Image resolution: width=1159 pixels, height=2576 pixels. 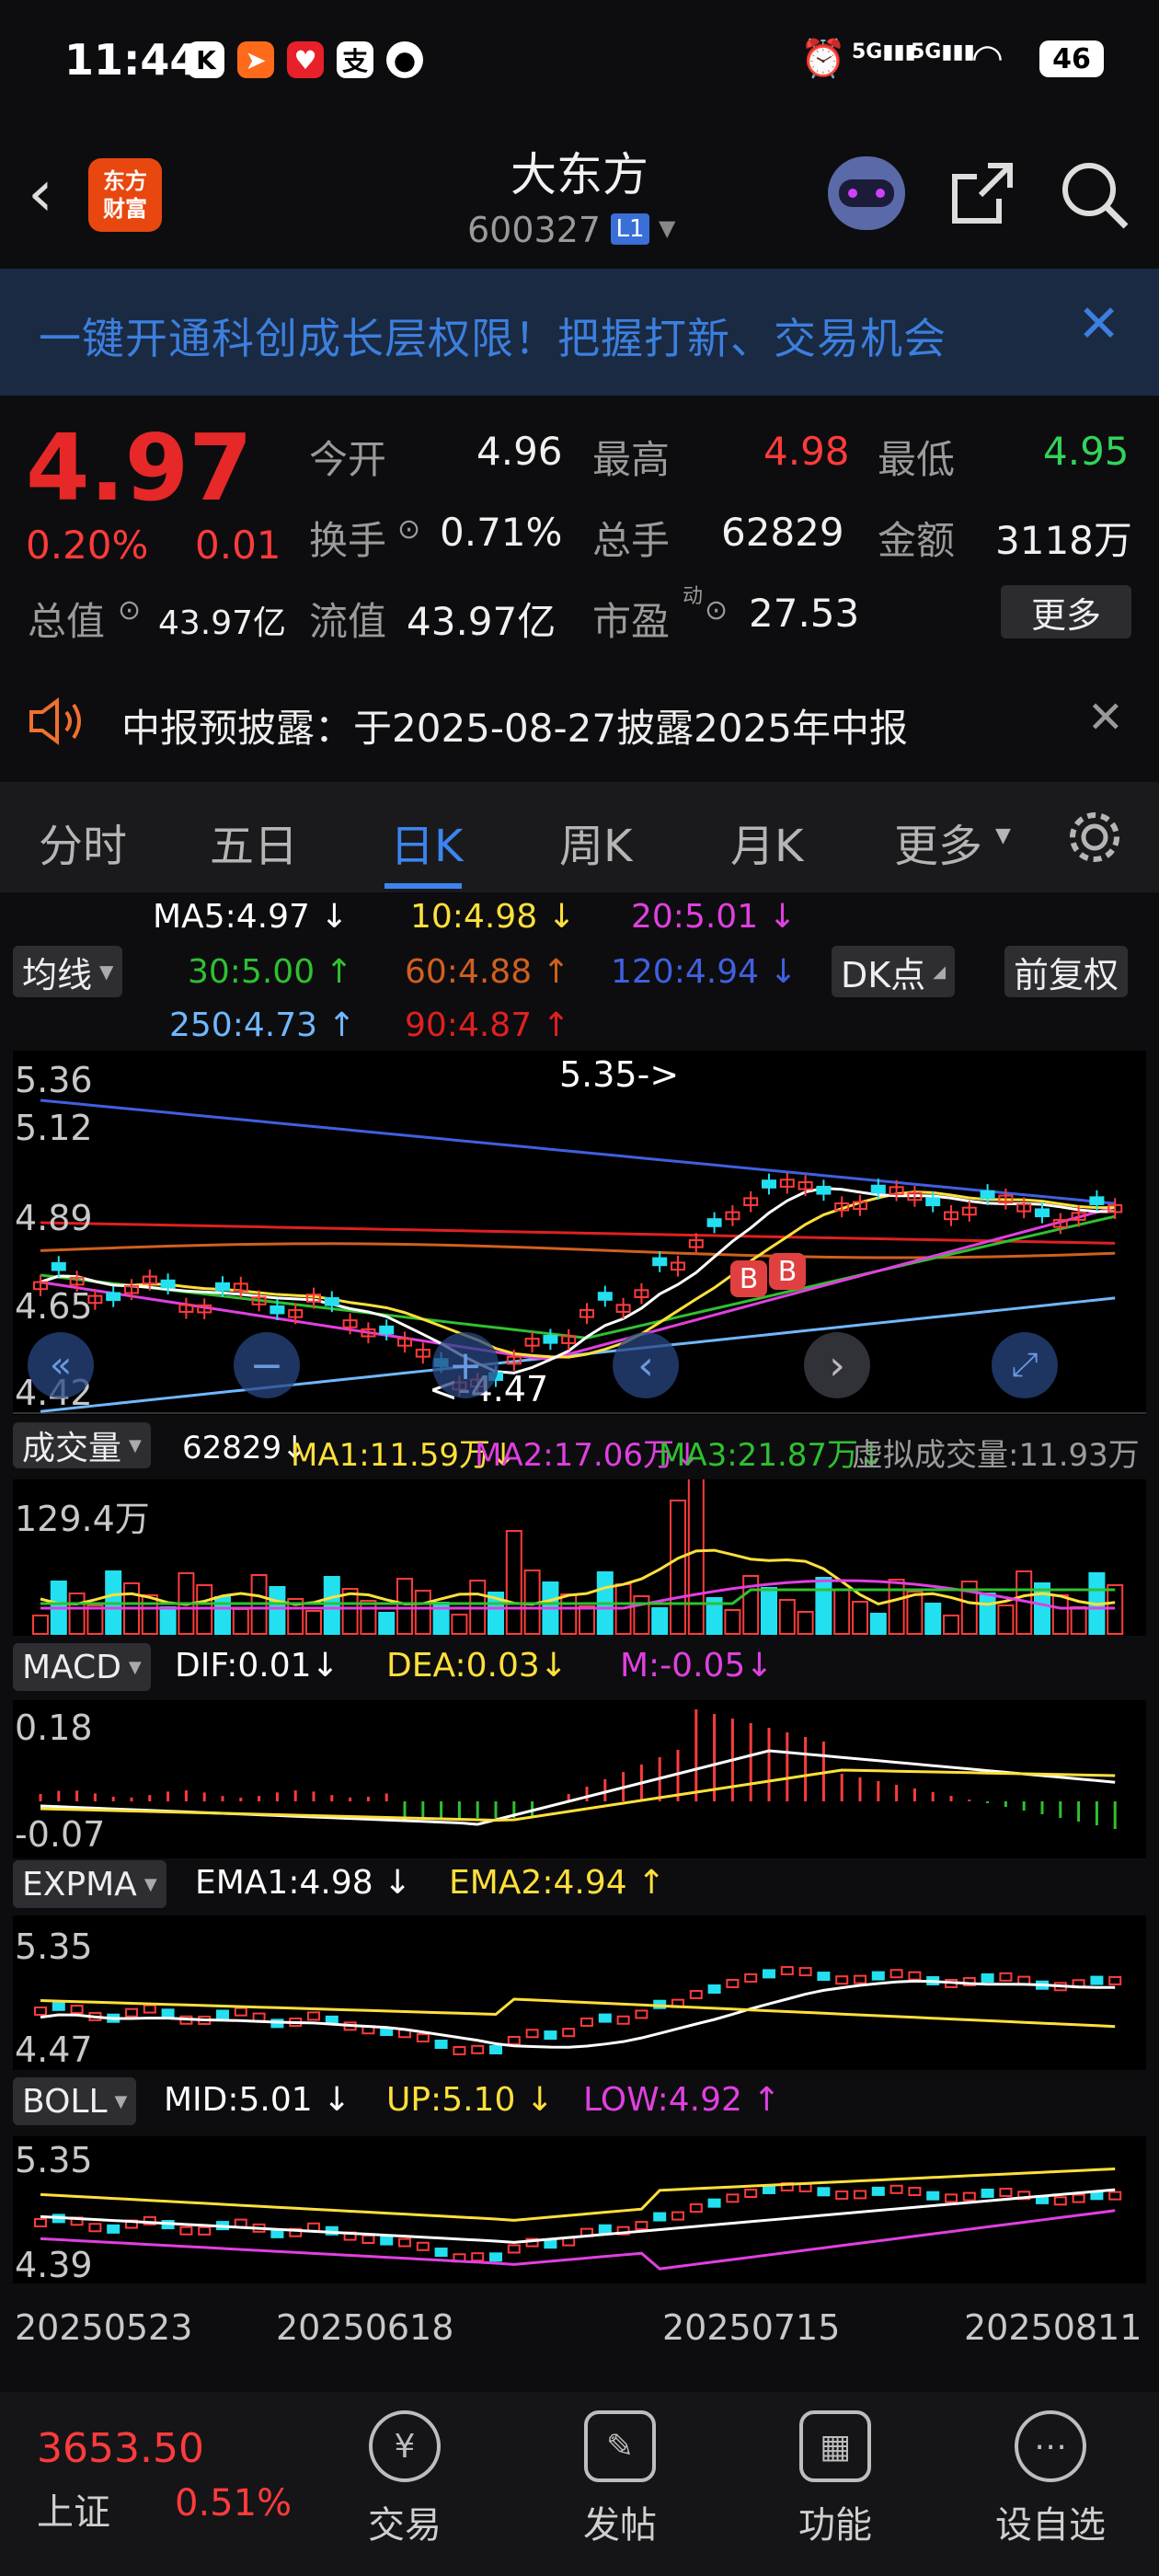 I want to click on volume-ma1-line, so click(x=578, y=1577).